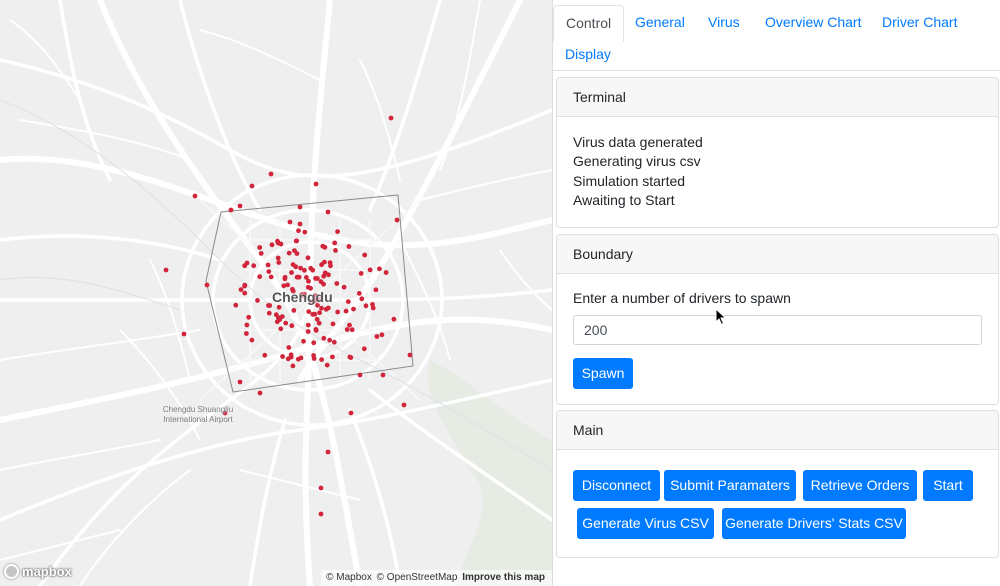 The width and height of the screenshot is (1000, 586). I want to click on tab-virus: Virus, so click(724, 22).